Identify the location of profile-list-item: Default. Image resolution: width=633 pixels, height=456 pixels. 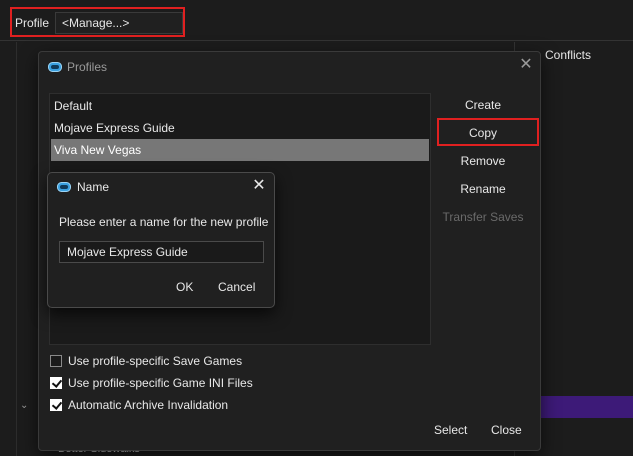
(240, 106).